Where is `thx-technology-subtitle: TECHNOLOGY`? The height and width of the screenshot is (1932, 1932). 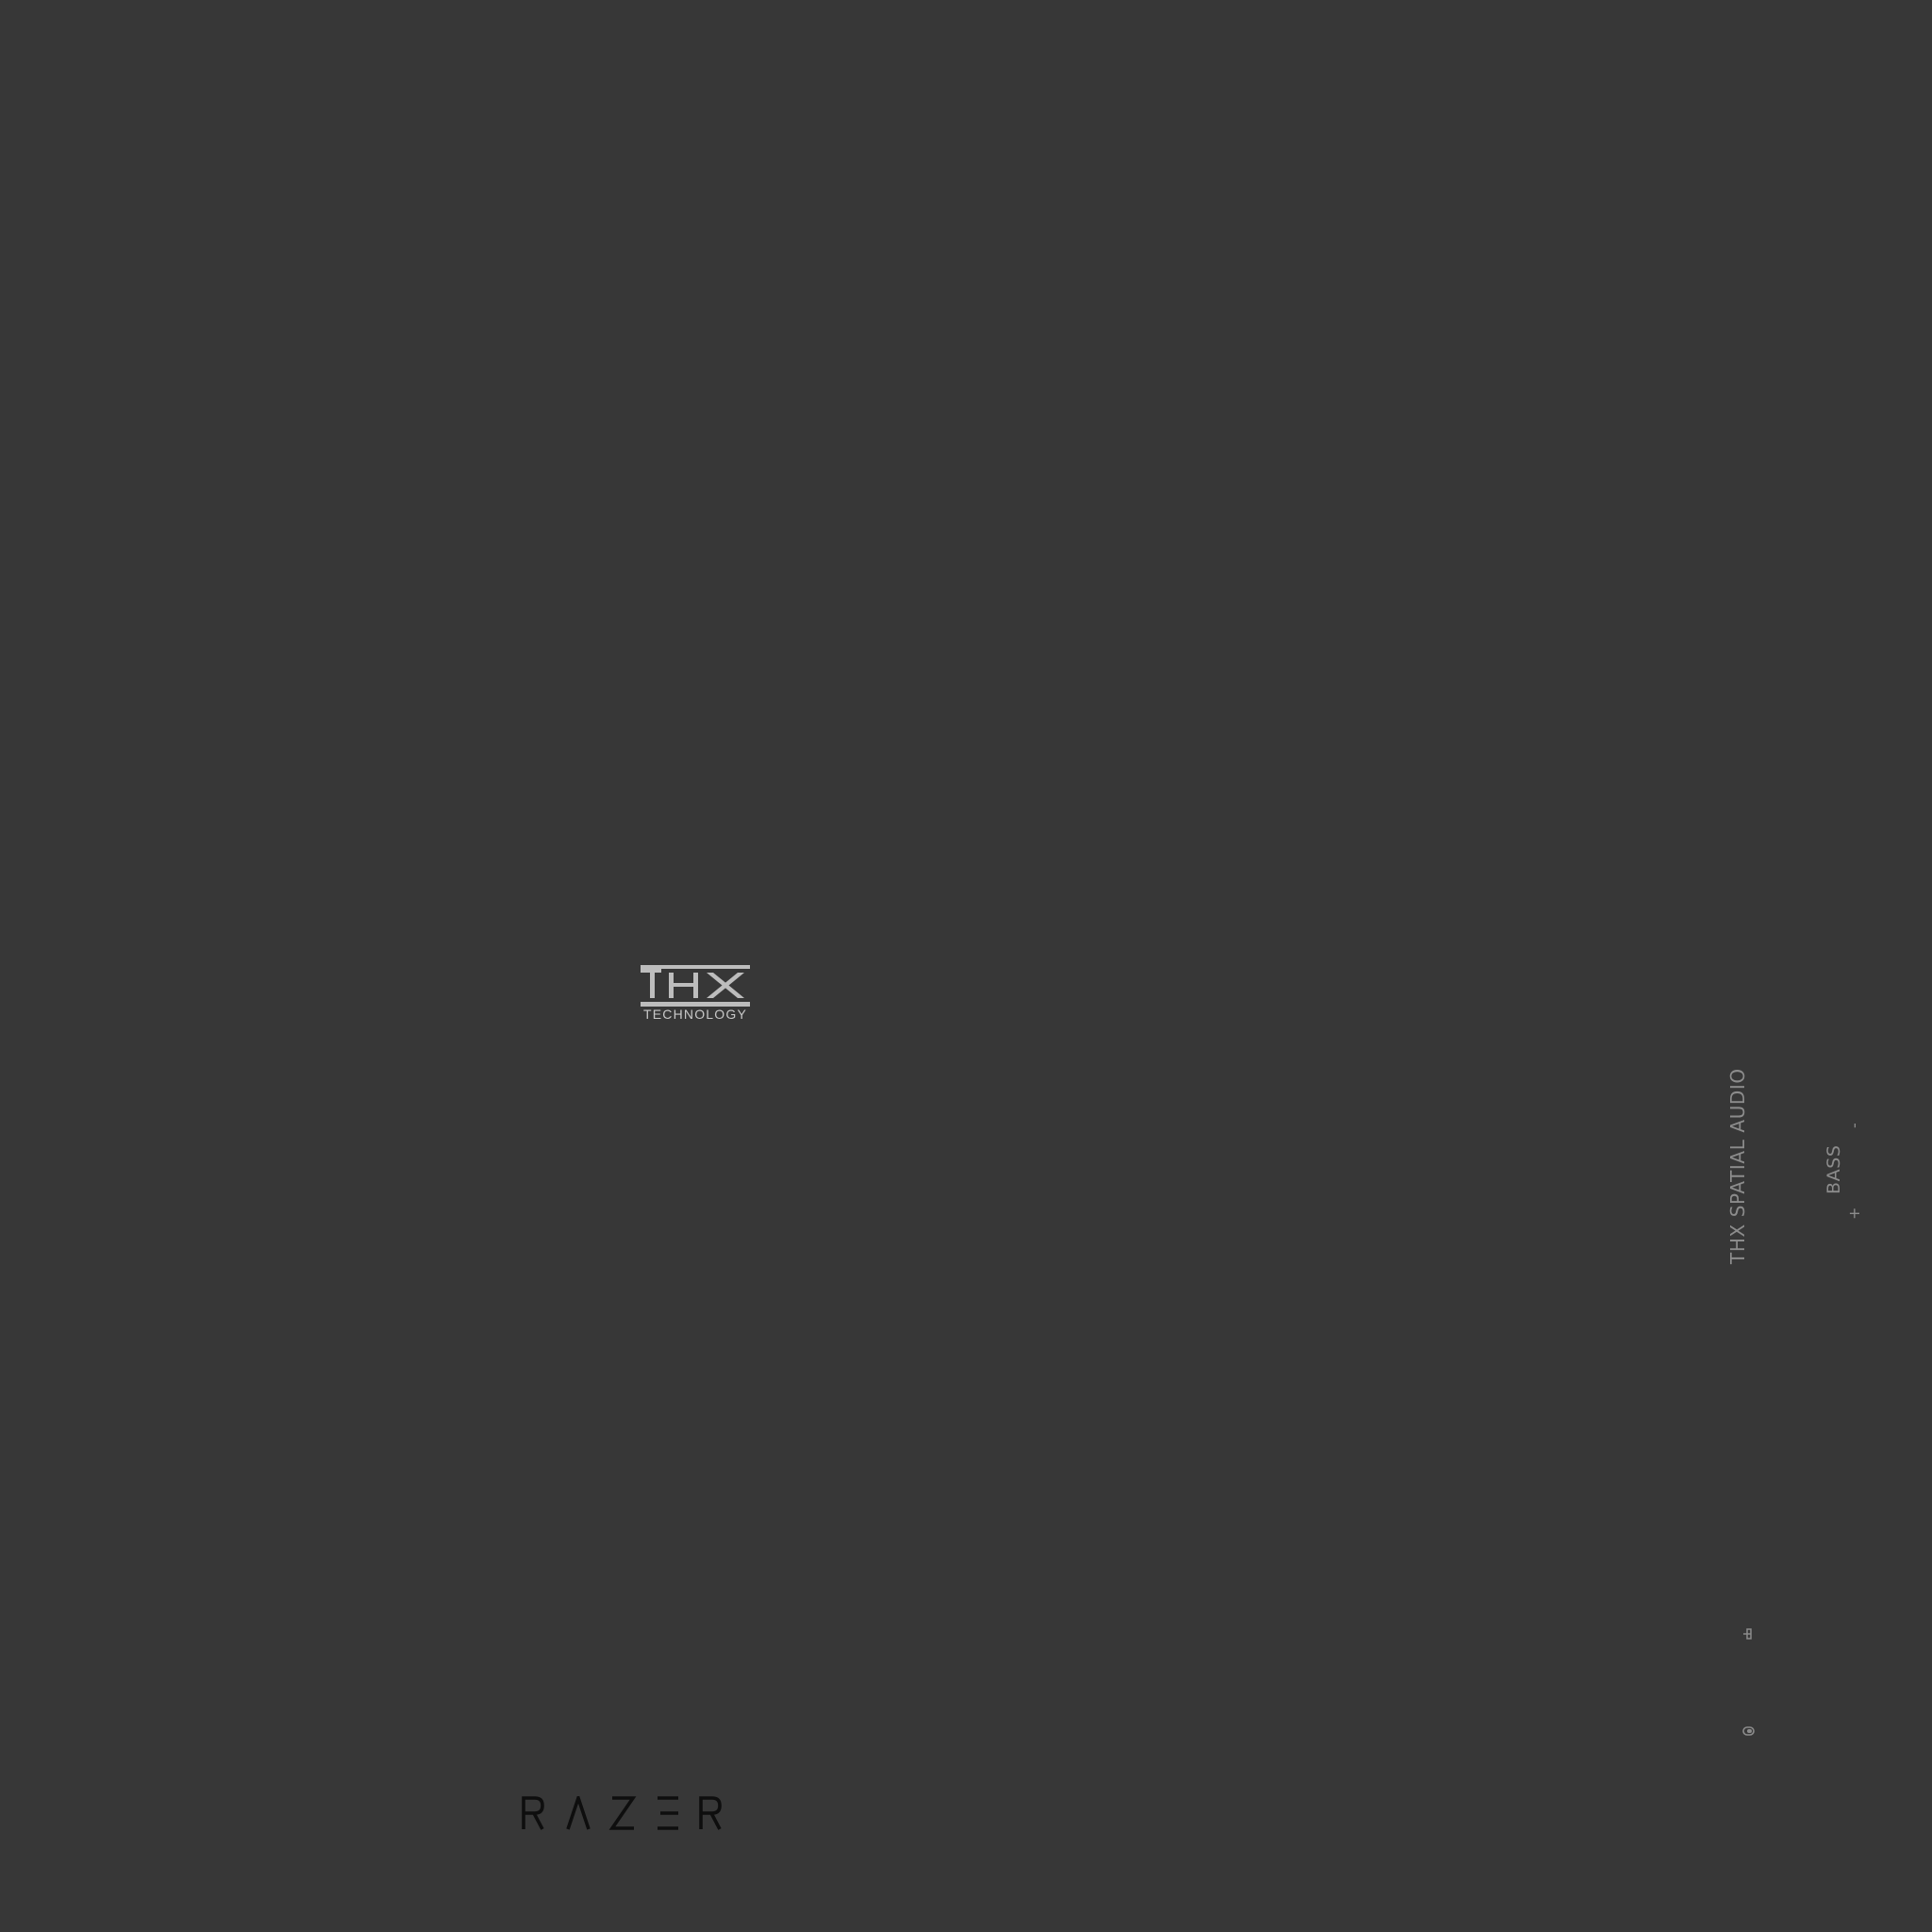 thx-technology-subtitle: TECHNOLOGY is located at coordinates (694, 1015).